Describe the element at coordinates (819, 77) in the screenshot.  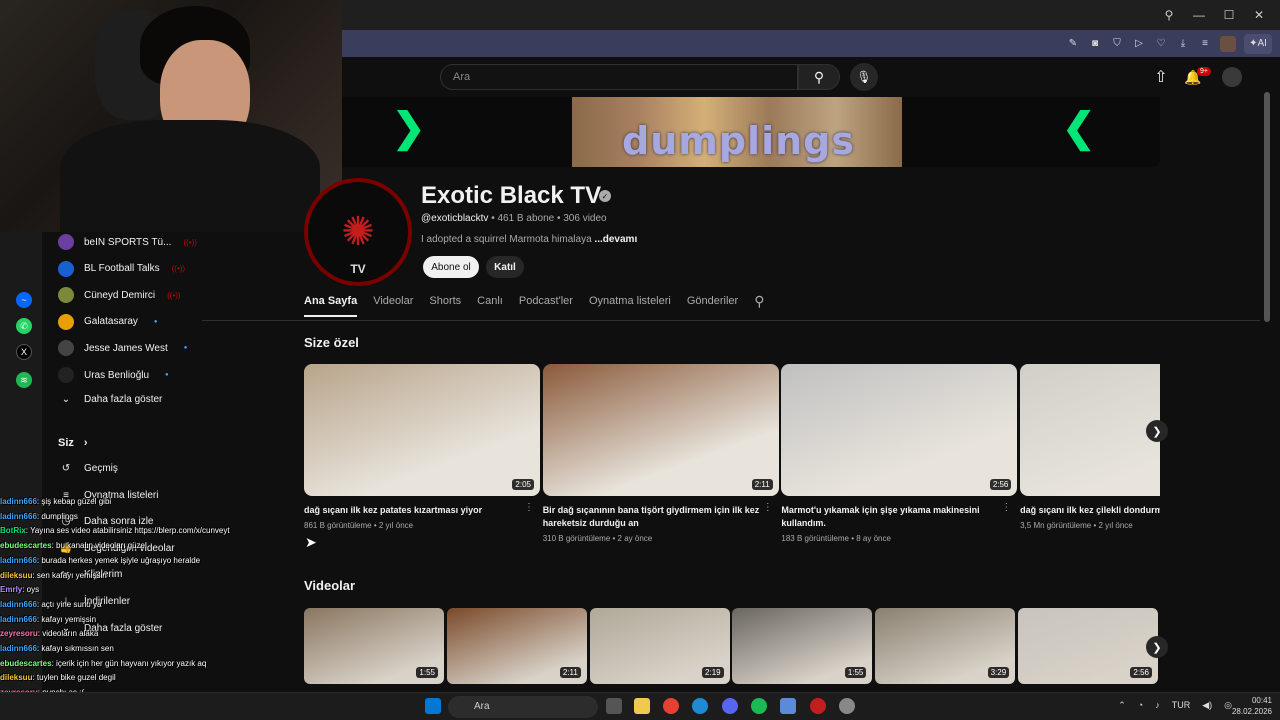
I see `search-button: ⚲` at that location.